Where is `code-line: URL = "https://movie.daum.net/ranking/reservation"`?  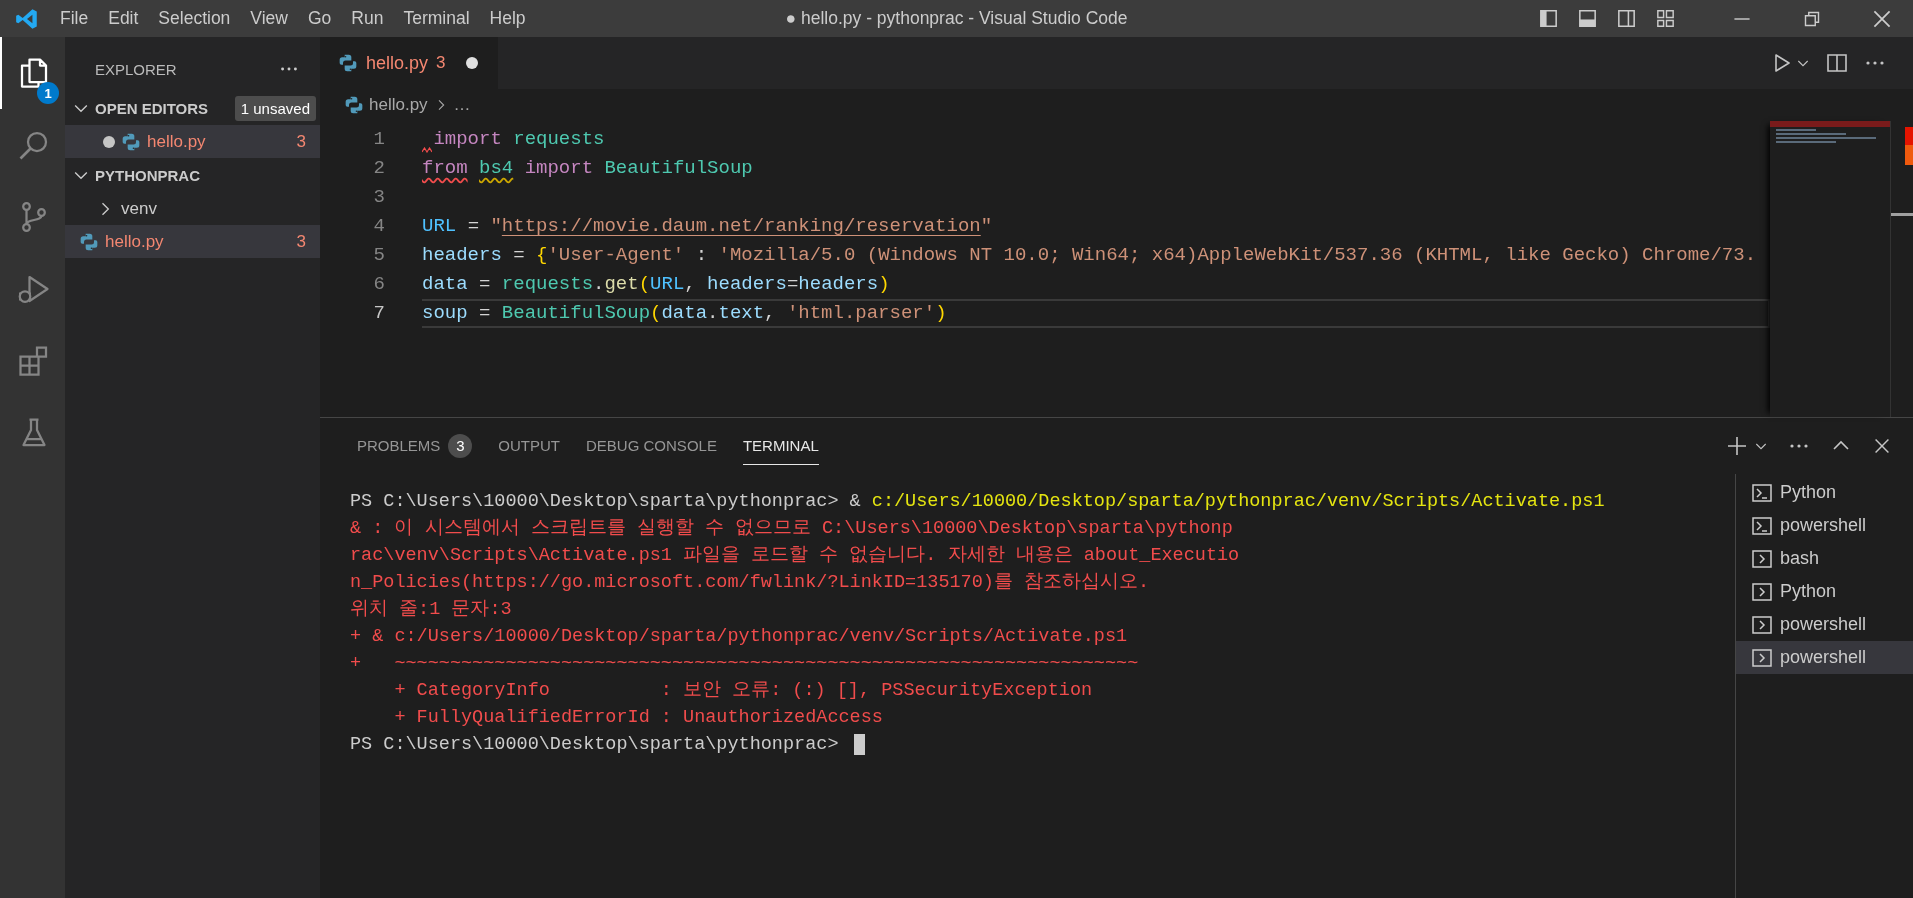 code-line: URL = "https://movie.daum.net/ranking/reservation" is located at coordinates (708, 226).